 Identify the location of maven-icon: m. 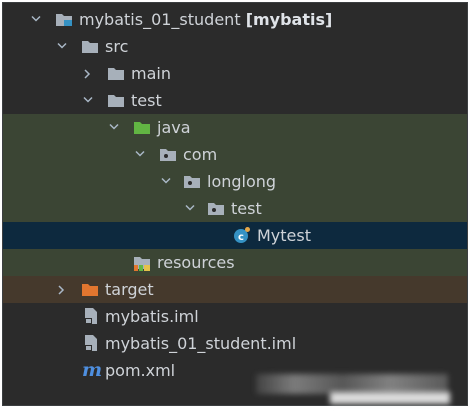
(92, 370).